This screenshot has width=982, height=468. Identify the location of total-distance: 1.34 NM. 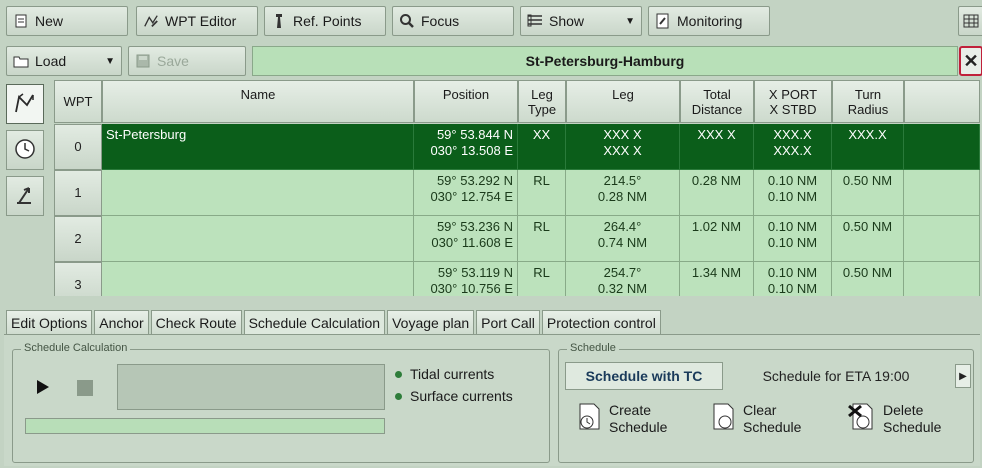
(717, 279).